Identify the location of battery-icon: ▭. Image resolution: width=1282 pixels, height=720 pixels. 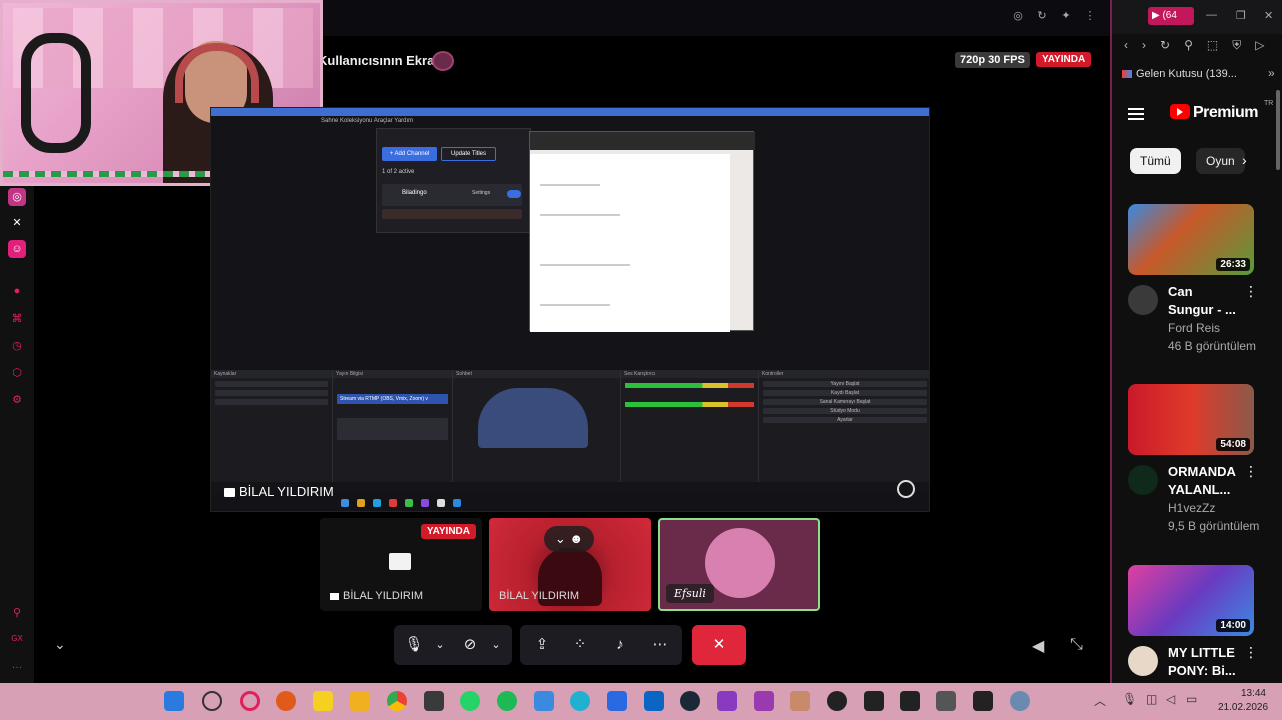
(1191, 699).